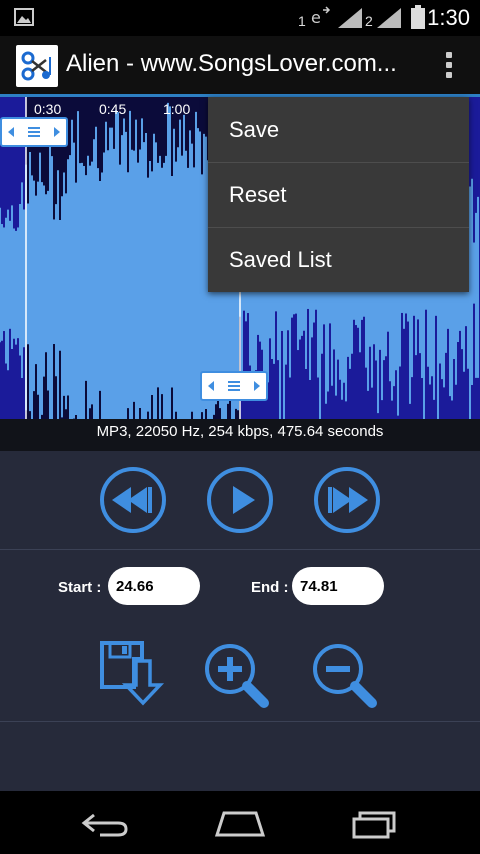 Image resolution: width=480 pixels, height=854 pixels. I want to click on navigation-bar, so click(240, 822).